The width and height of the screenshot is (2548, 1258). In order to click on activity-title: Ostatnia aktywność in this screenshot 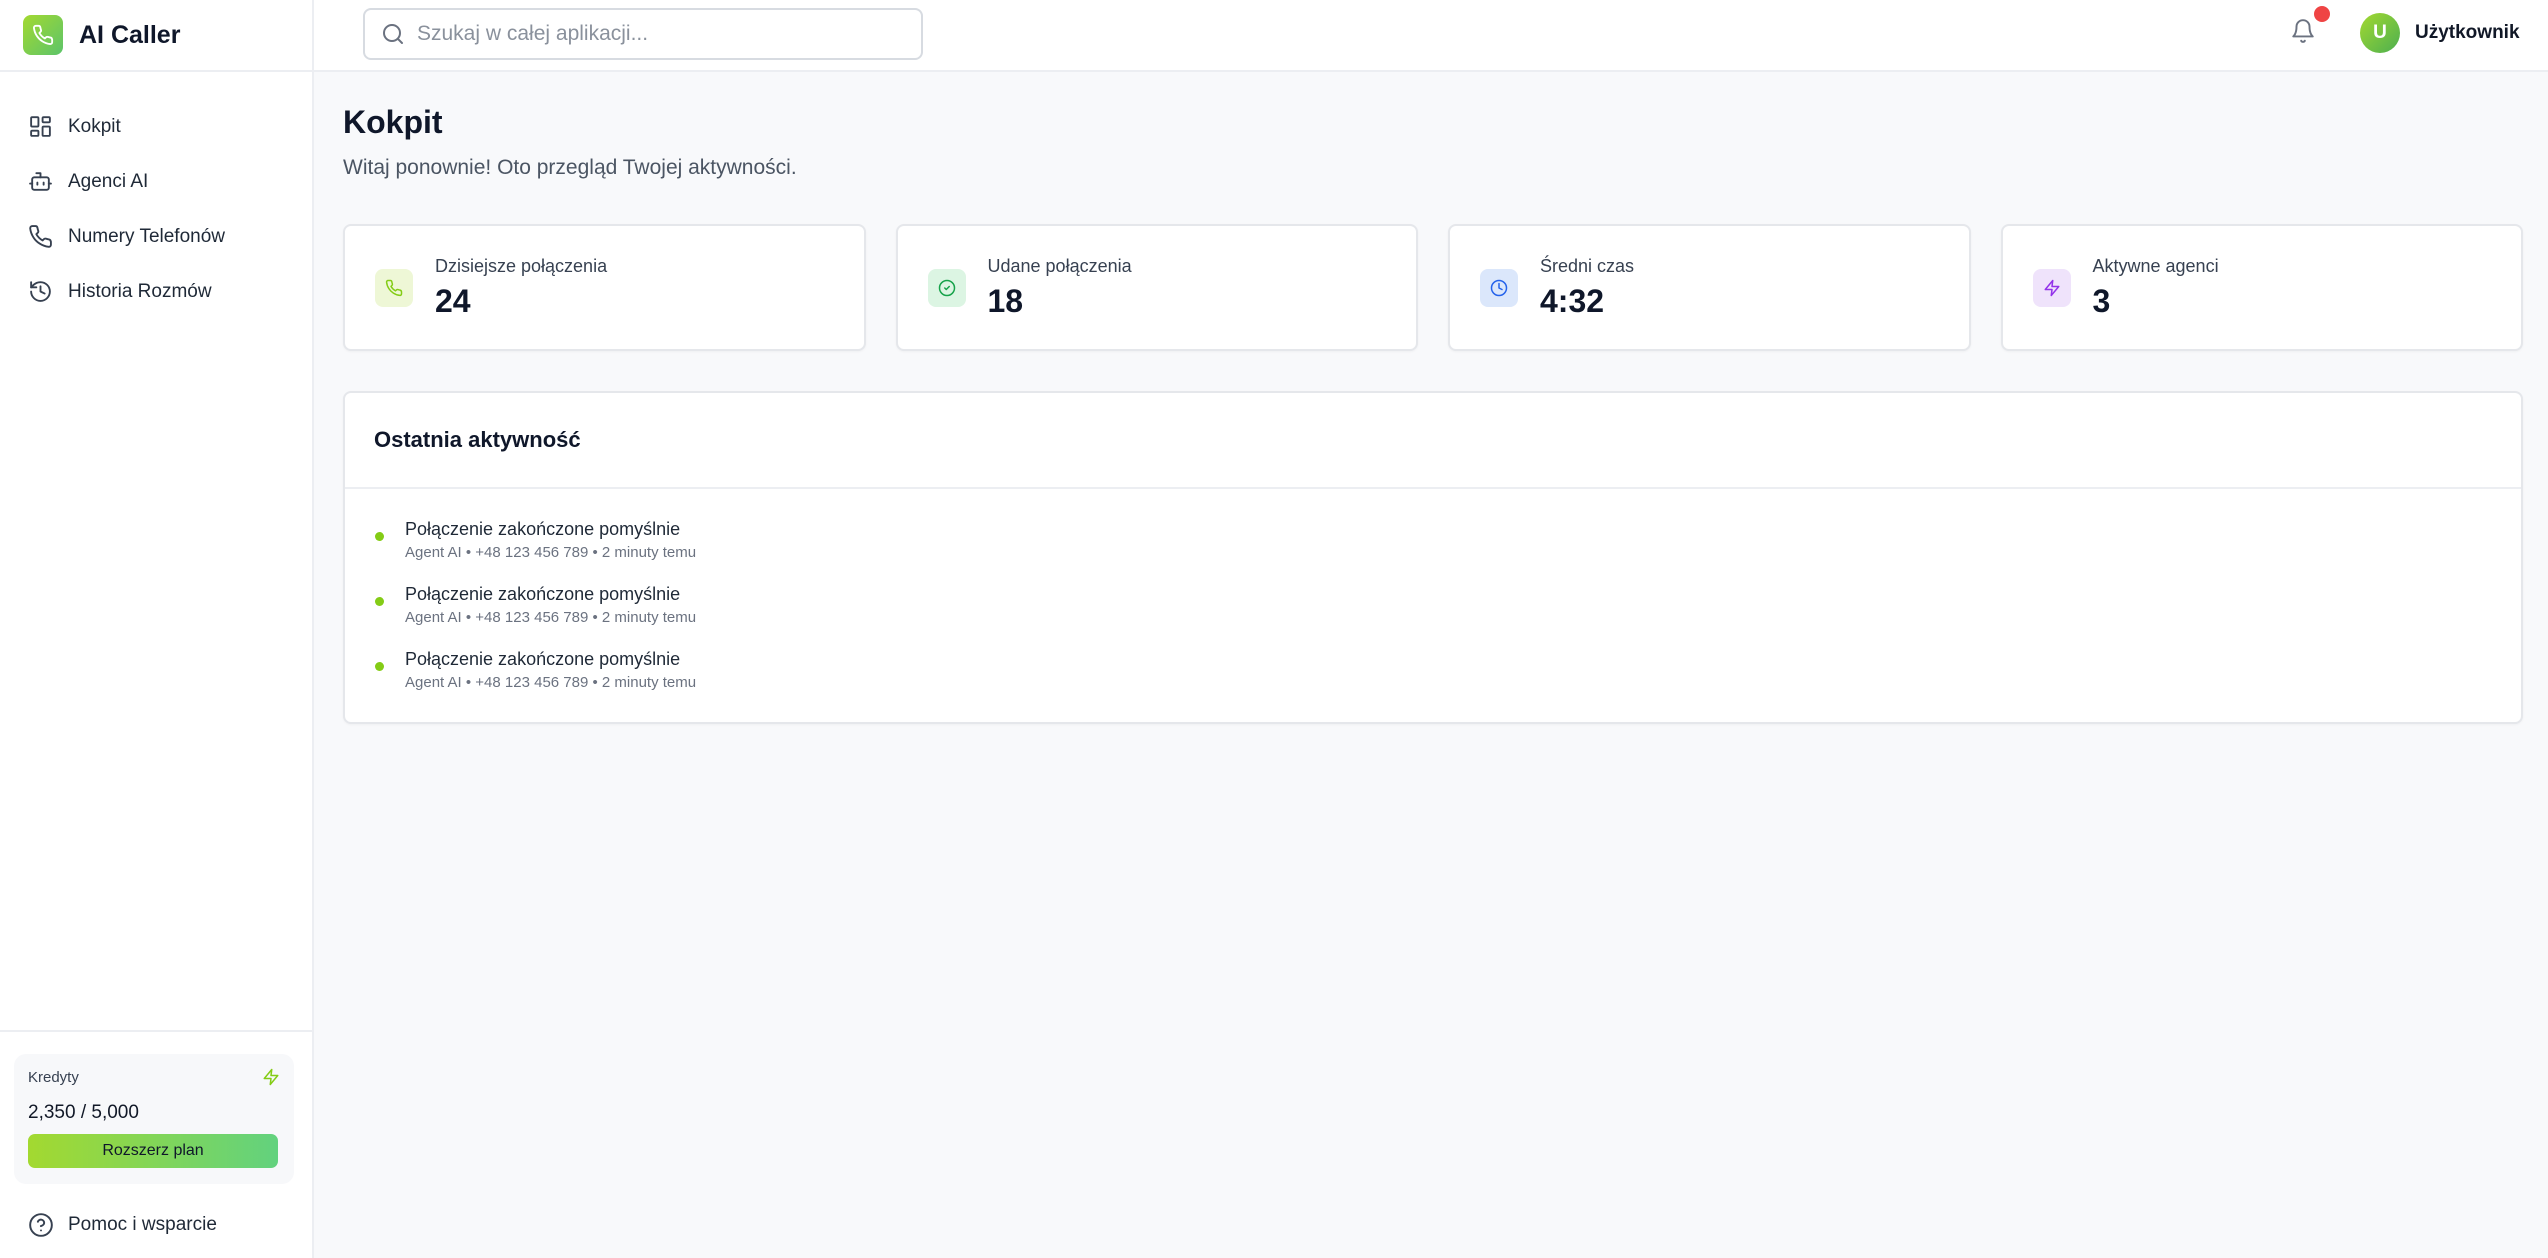, I will do `click(477, 439)`.